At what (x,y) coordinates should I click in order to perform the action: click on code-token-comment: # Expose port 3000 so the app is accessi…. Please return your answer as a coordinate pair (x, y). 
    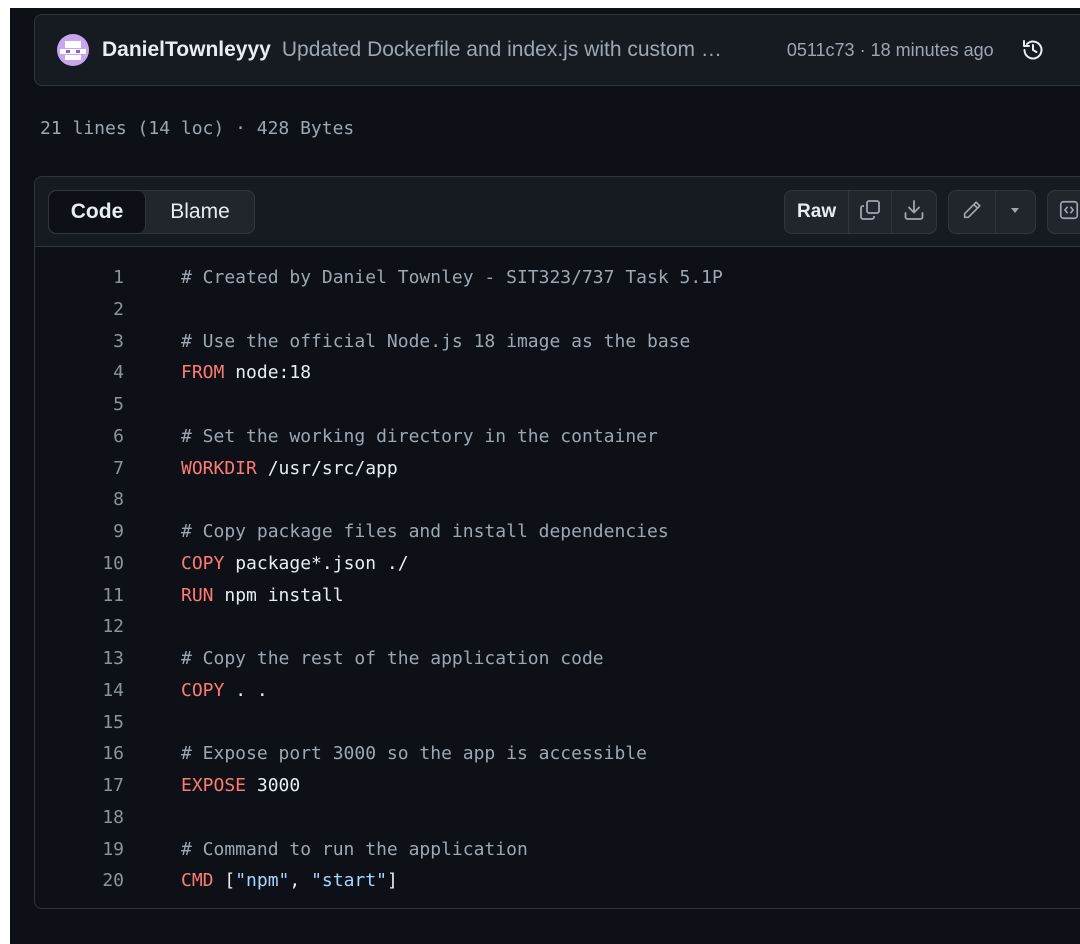
    Looking at the image, I should click on (414, 754).